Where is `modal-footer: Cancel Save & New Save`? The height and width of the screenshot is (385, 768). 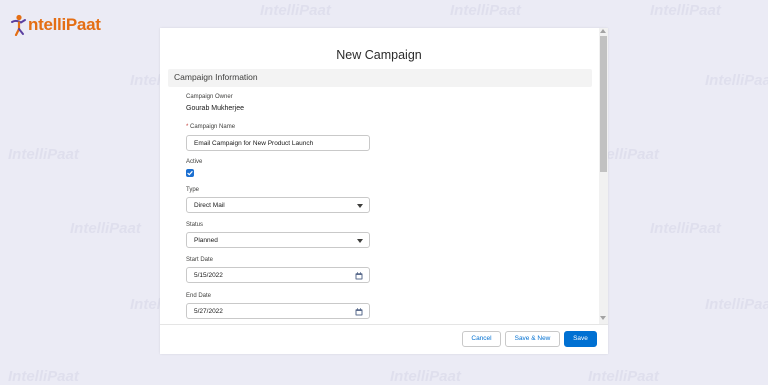
modal-footer: Cancel Save & New Save is located at coordinates (384, 339).